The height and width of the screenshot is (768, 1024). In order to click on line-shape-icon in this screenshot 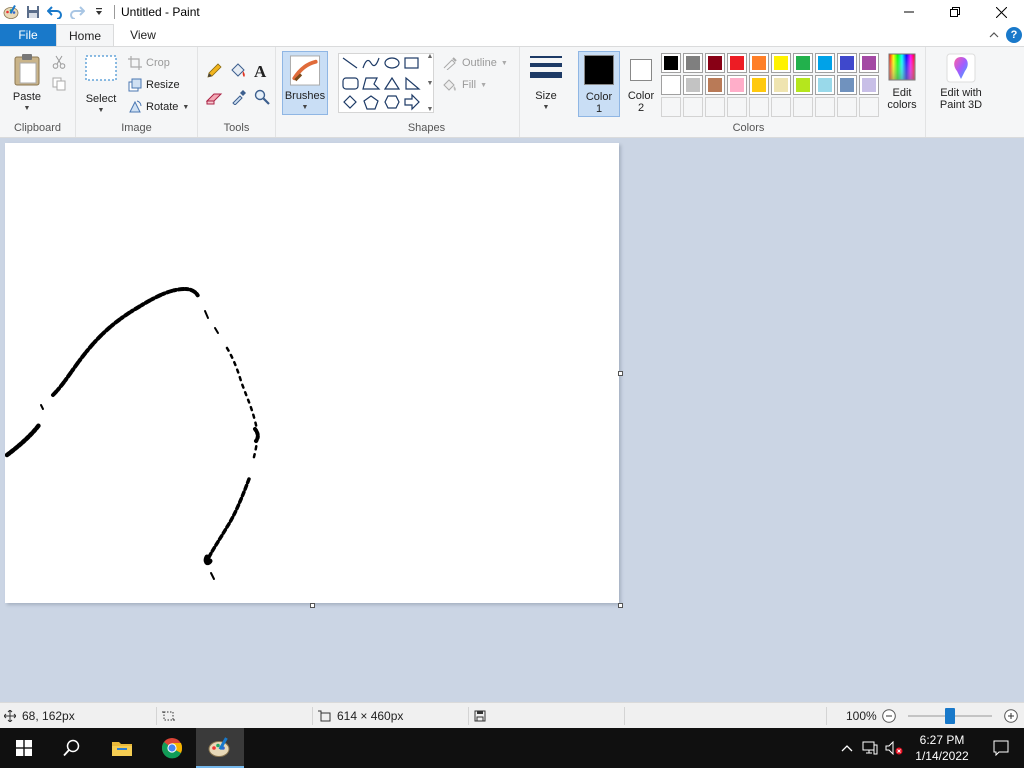, I will do `click(350, 63)`.